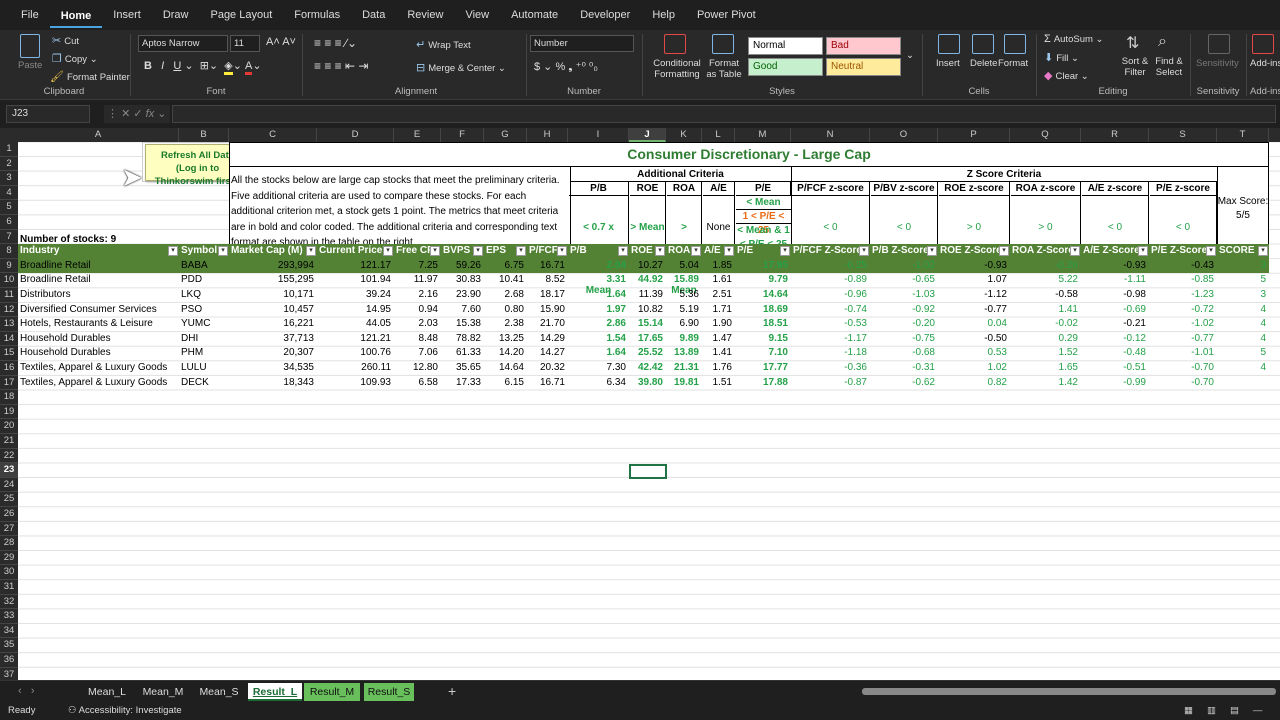  I want to click on row-header-23: 23, so click(9, 470).